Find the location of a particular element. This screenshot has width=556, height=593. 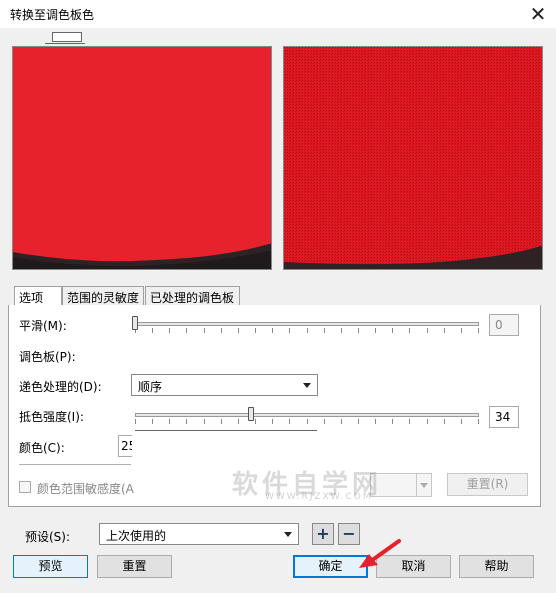

tab-options: 选项 is located at coordinates (38, 296).